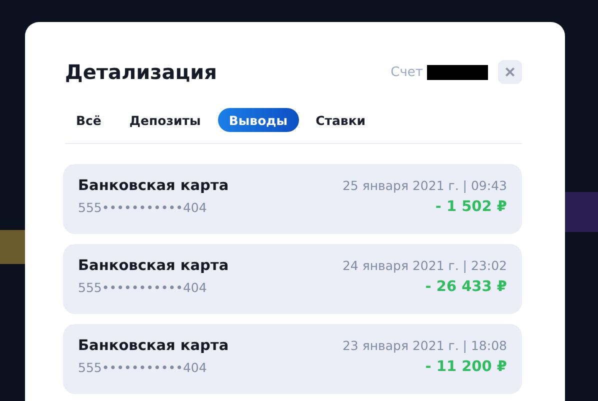 The image size is (598, 401). What do you see at coordinates (258, 120) in the screenshot?
I see `filter-tab: Выводы` at bounding box center [258, 120].